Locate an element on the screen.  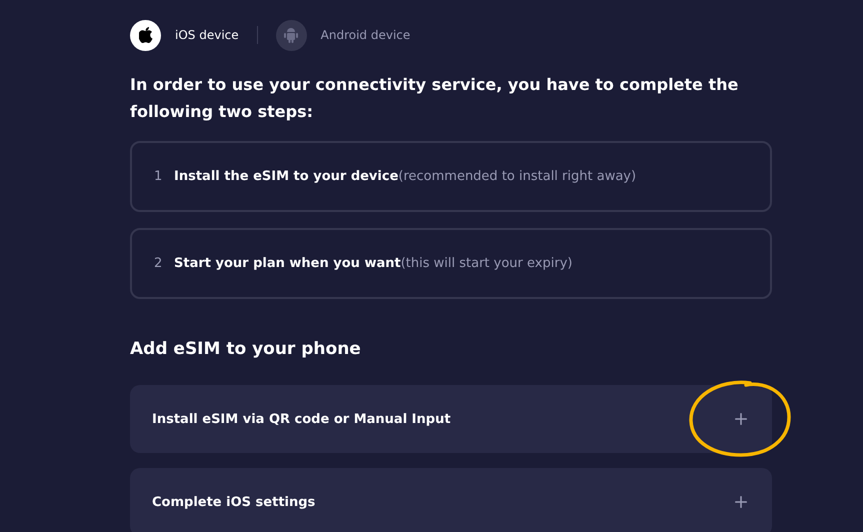
step-text: Start your plan when you want(this will start your expiry) is located at coordinates (373, 263).